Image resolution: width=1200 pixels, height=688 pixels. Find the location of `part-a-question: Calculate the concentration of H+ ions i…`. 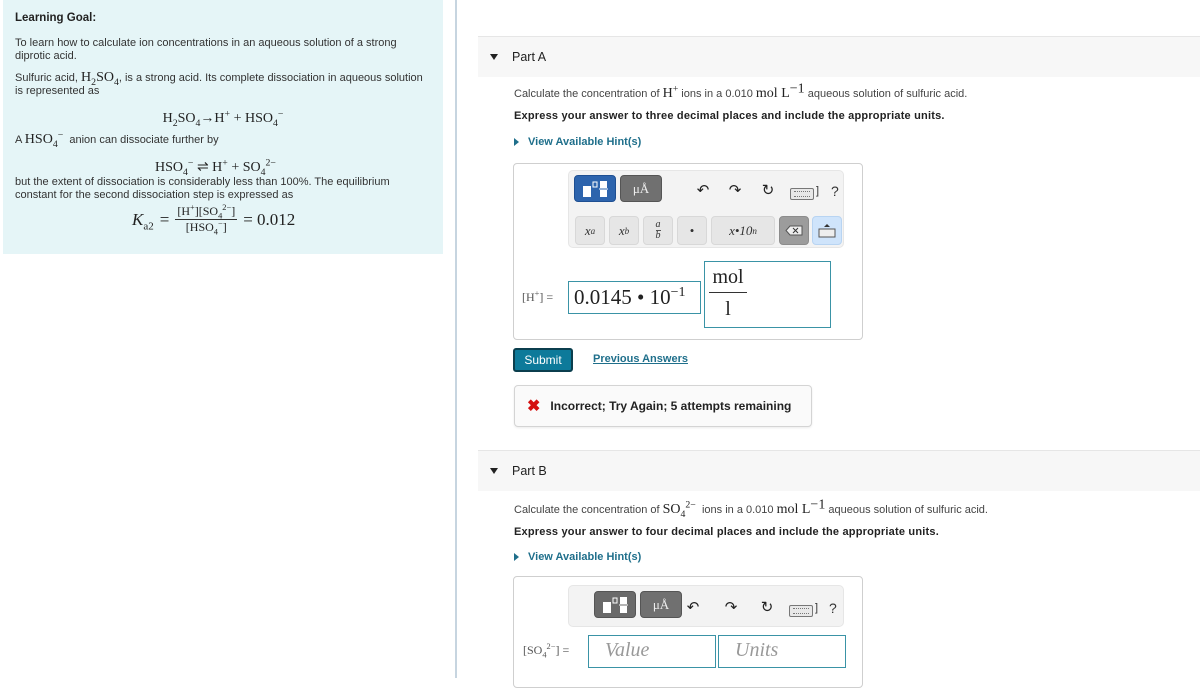

part-a-question: Calculate the concentration of H+ ions i… is located at coordinates (741, 91).